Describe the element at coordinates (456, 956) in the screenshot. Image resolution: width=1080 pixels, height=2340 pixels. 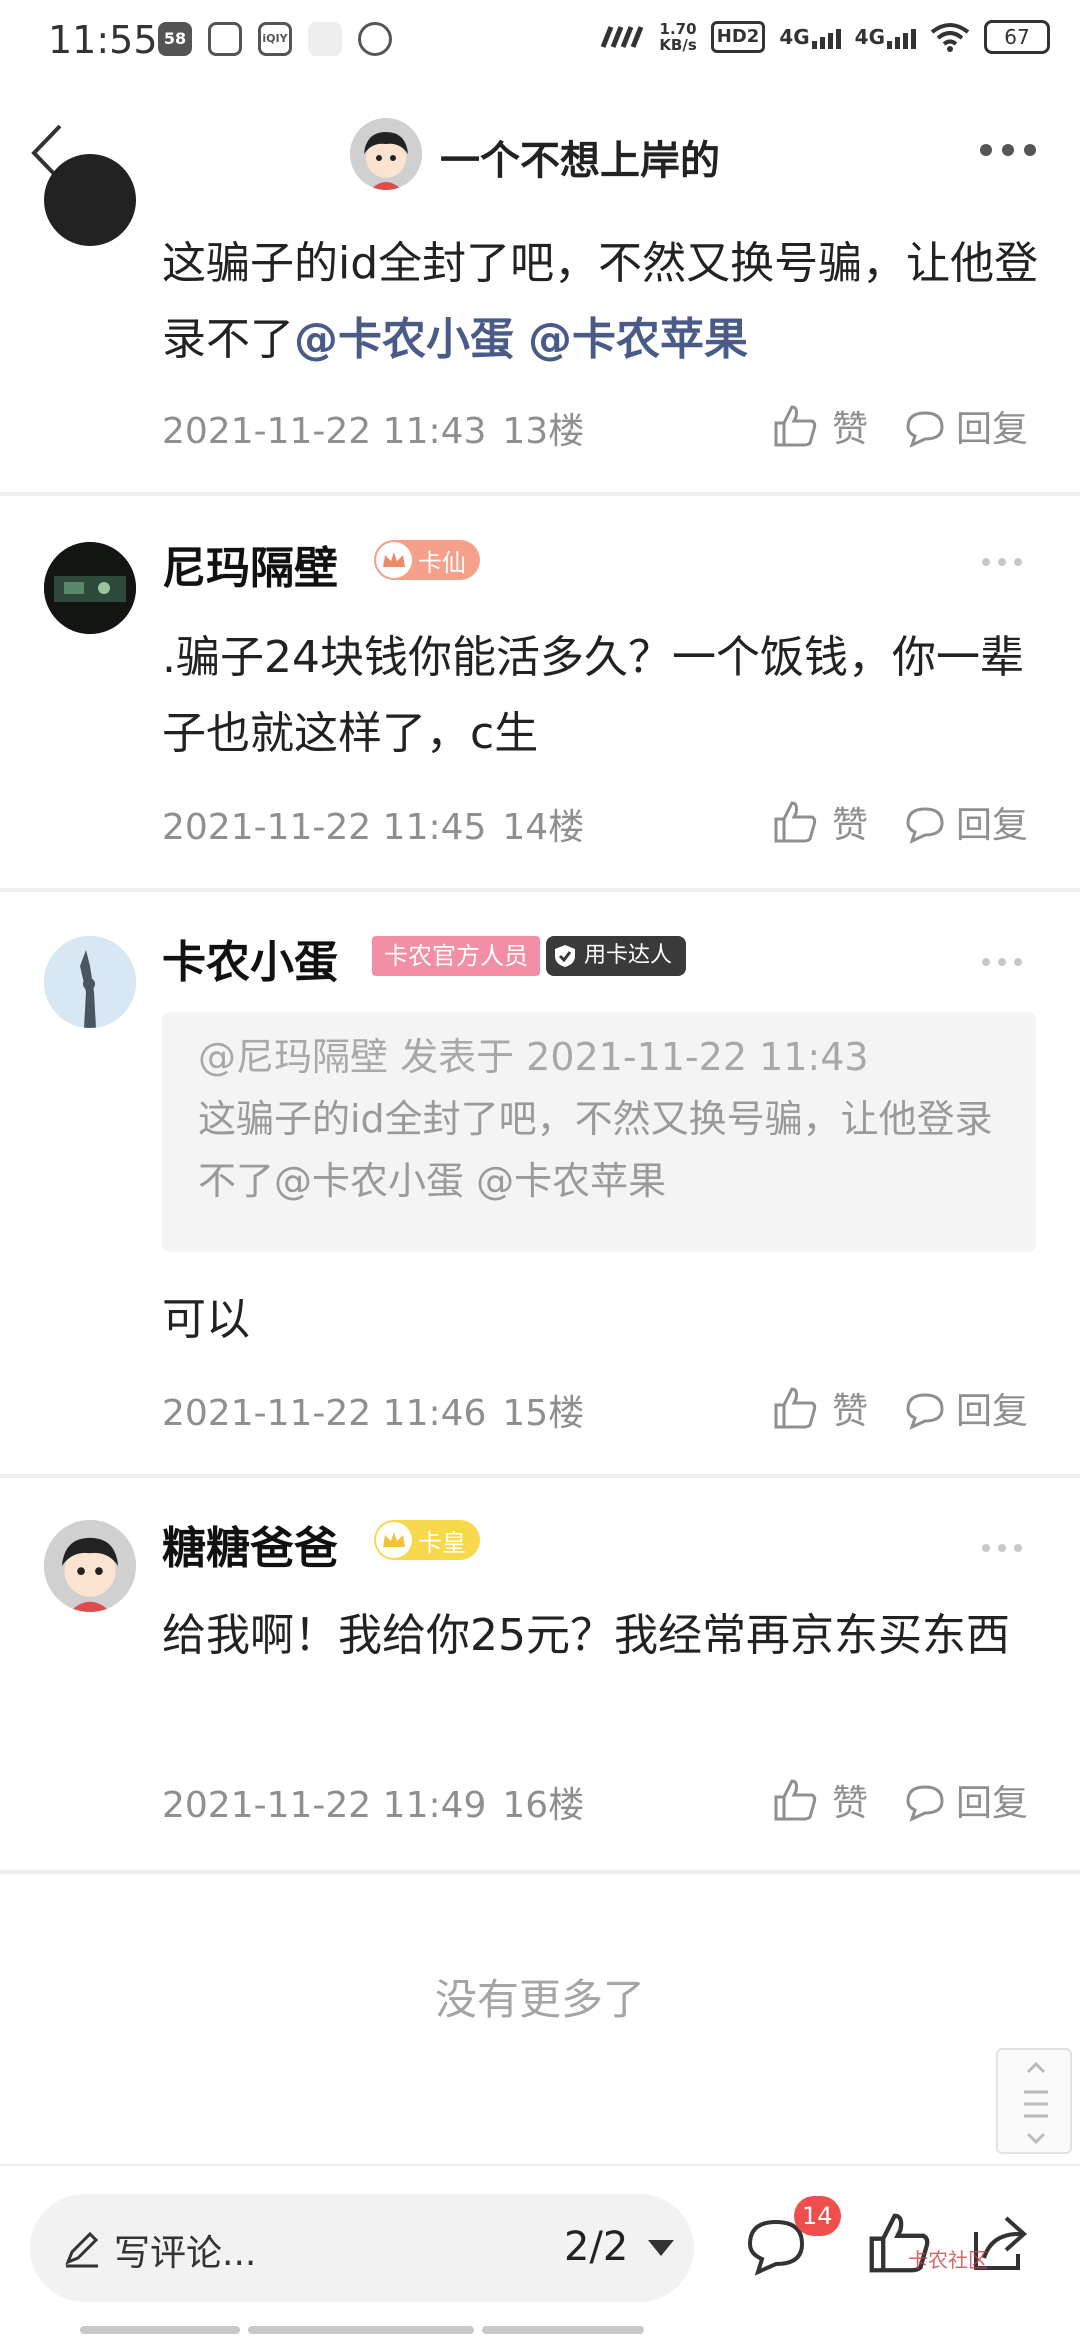
I see `official-badge: 卡农官方人员` at that location.